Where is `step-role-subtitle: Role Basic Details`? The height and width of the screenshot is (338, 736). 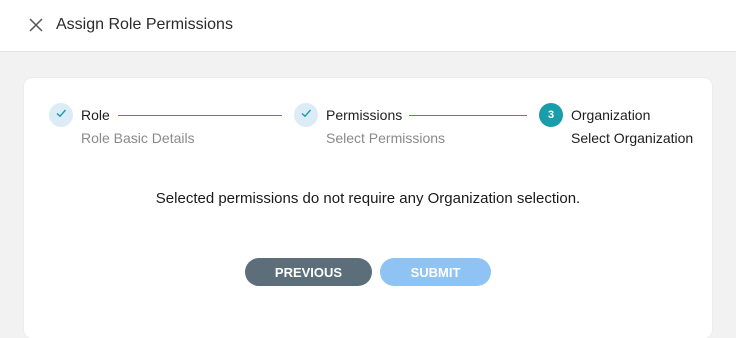
step-role-subtitle: Role Basic Details is located at coordinates (138, 138).